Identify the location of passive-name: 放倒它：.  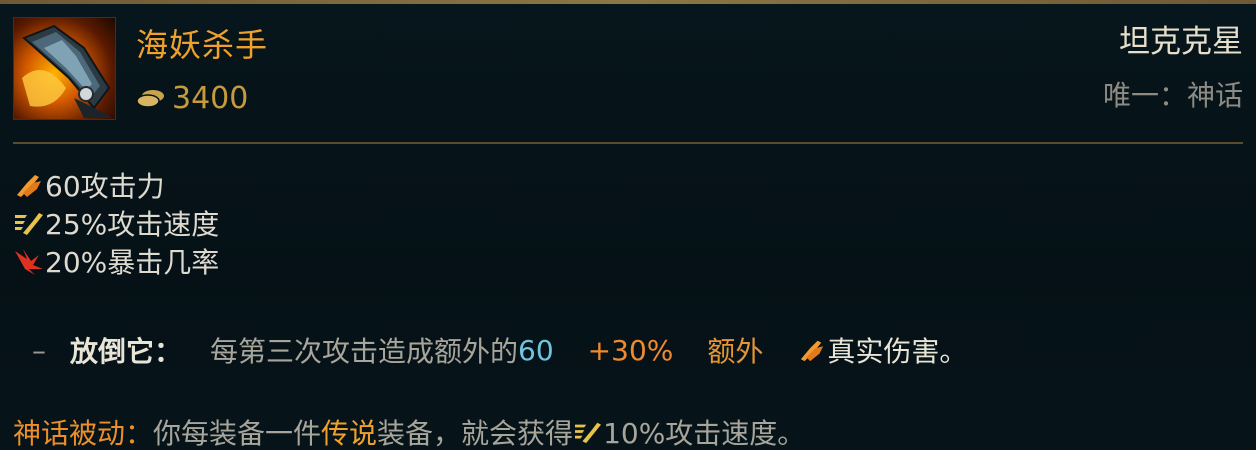
(126, 351).